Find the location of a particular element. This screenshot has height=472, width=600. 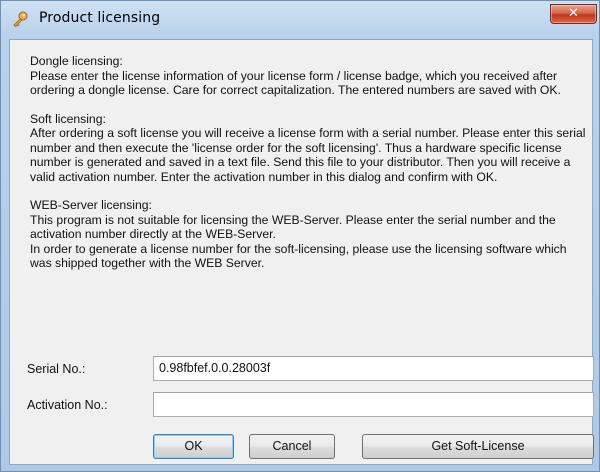

title-bar: Product licensing ✕ is located at coordinates (300, 20).